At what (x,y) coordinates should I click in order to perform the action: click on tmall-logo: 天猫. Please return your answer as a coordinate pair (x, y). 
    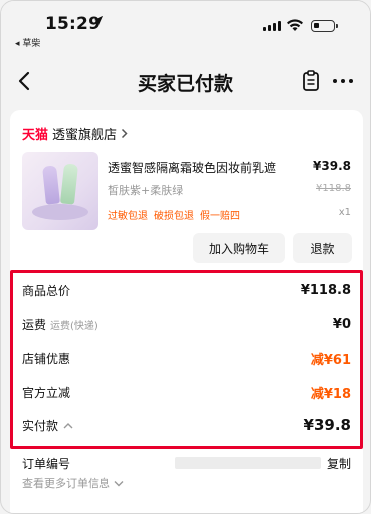
    Looking at the image, I should click on (35, 135).